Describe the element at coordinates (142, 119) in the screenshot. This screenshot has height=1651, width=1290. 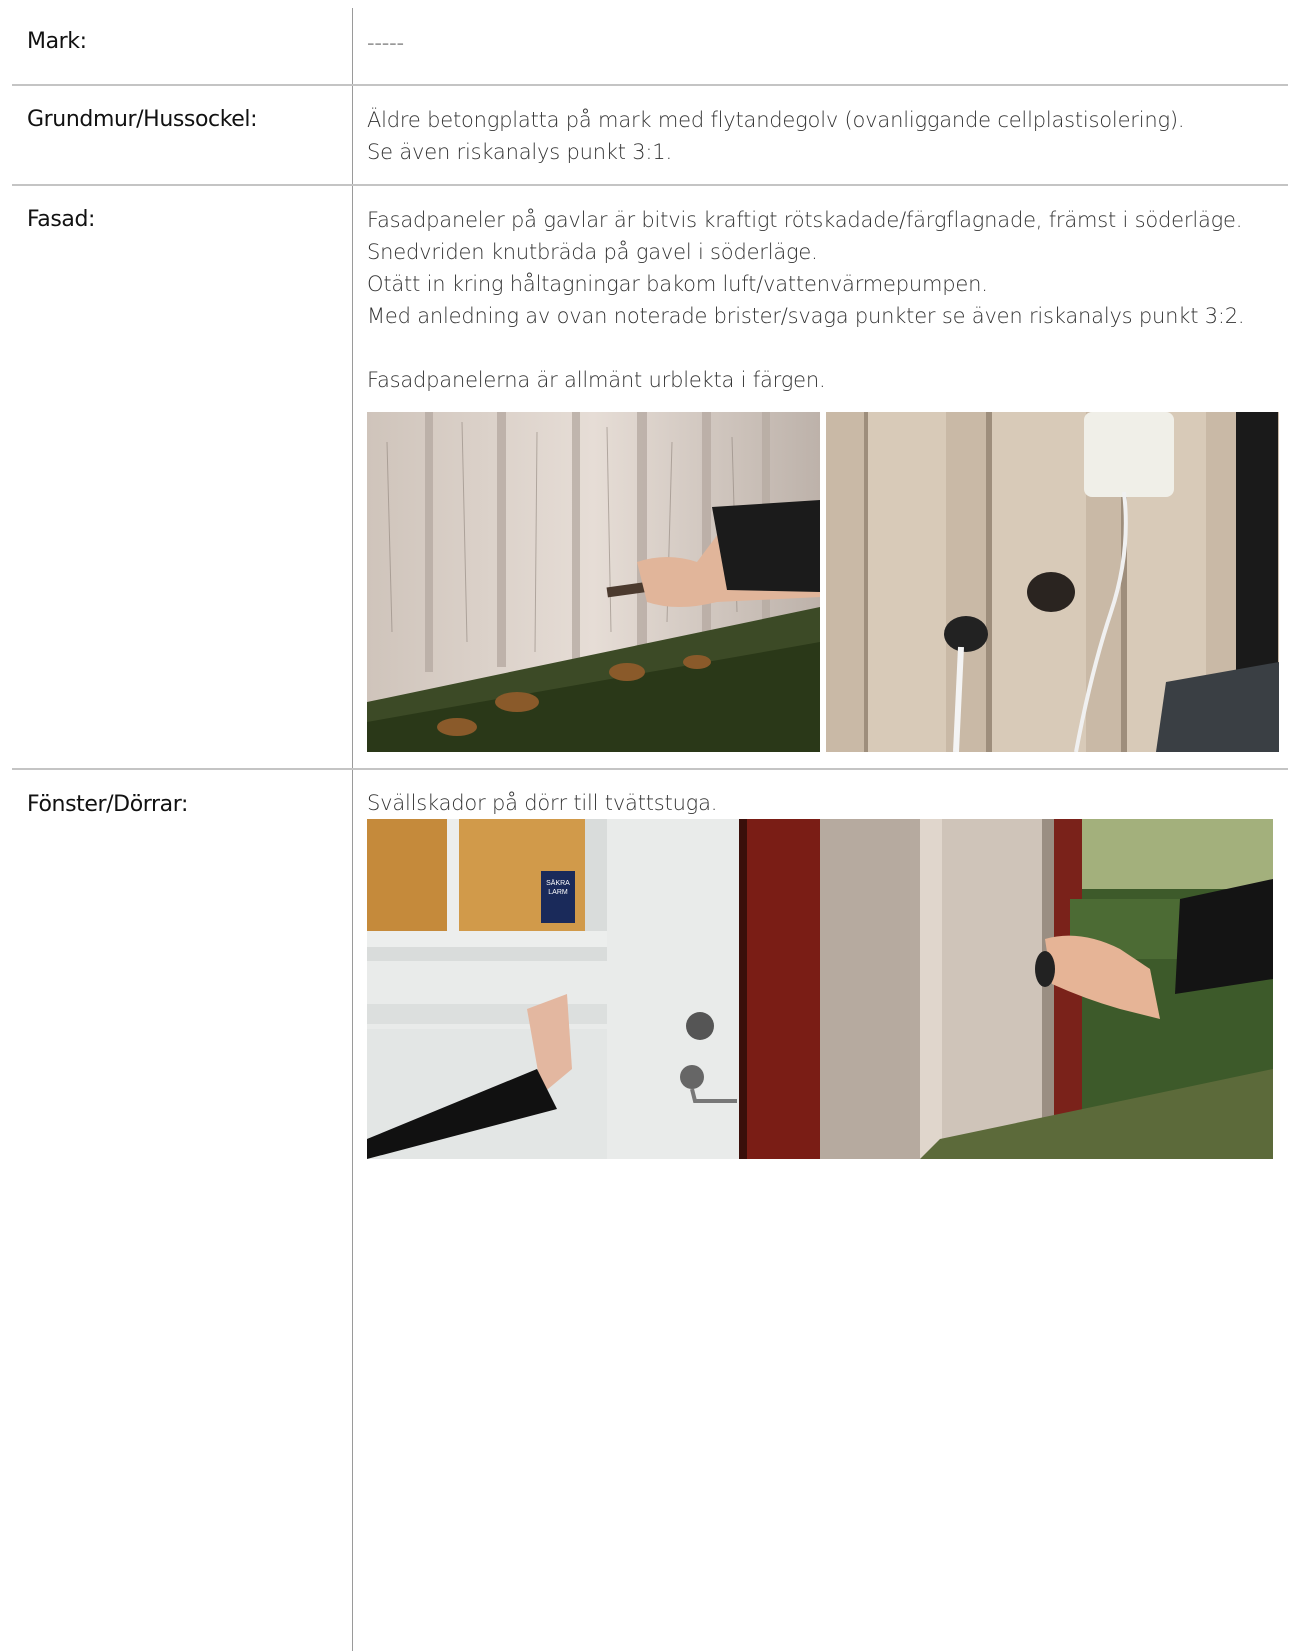
I see `row-label-grundmur: Grundmur/Hussockel:` at that location.